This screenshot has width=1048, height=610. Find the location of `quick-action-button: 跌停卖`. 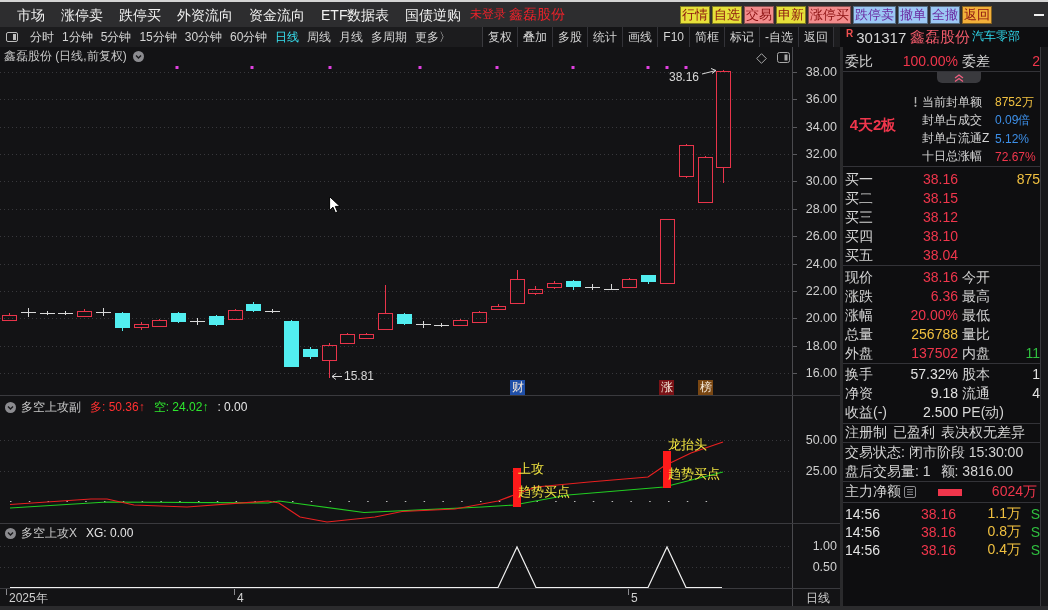

quick-action-button: 跌停卖 is located at coordinates (874, 14).